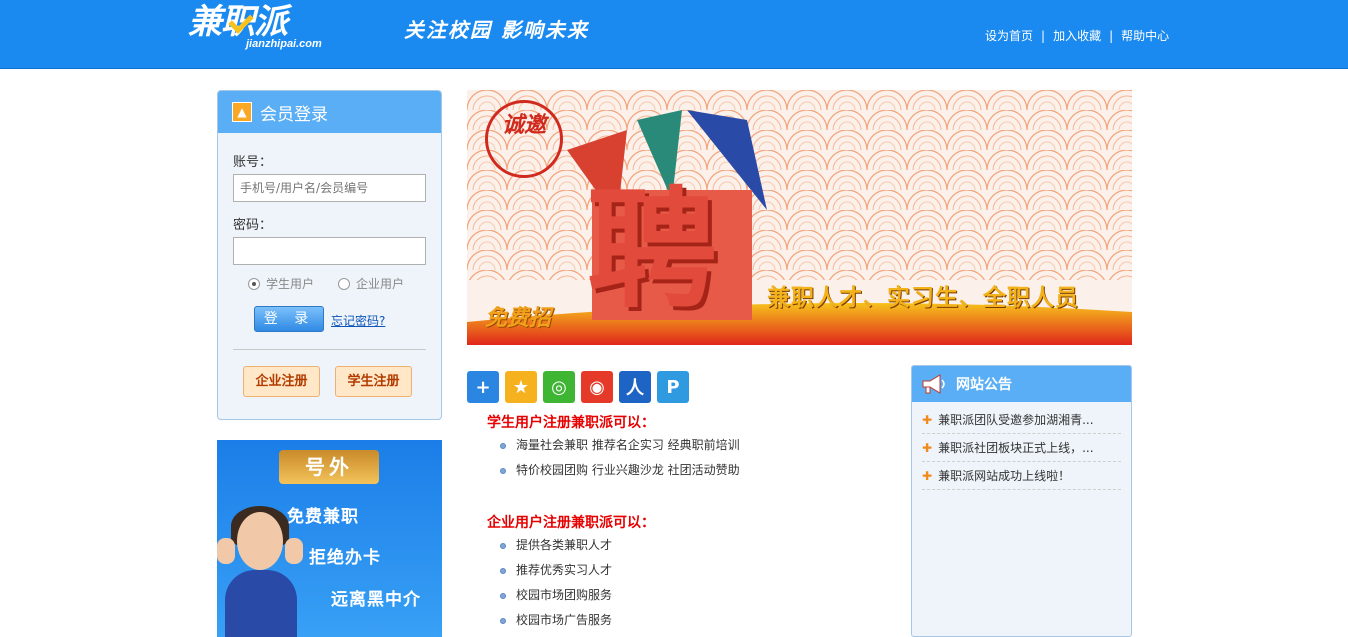 The height and width of the screenshot is (637, 1348). Describe the element at coordinates (329, 188) in the screenshot. I see `account-input` at that location.